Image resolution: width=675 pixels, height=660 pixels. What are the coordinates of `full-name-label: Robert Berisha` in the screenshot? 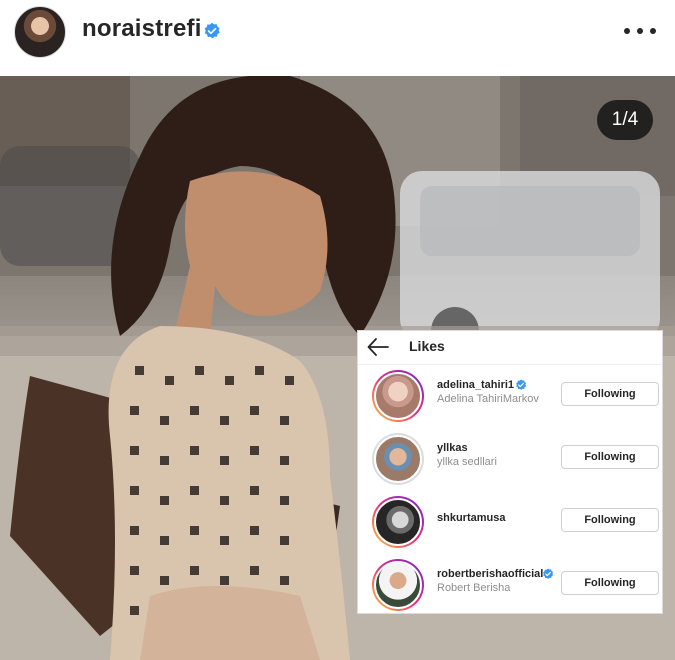 It's located at (474, 588).